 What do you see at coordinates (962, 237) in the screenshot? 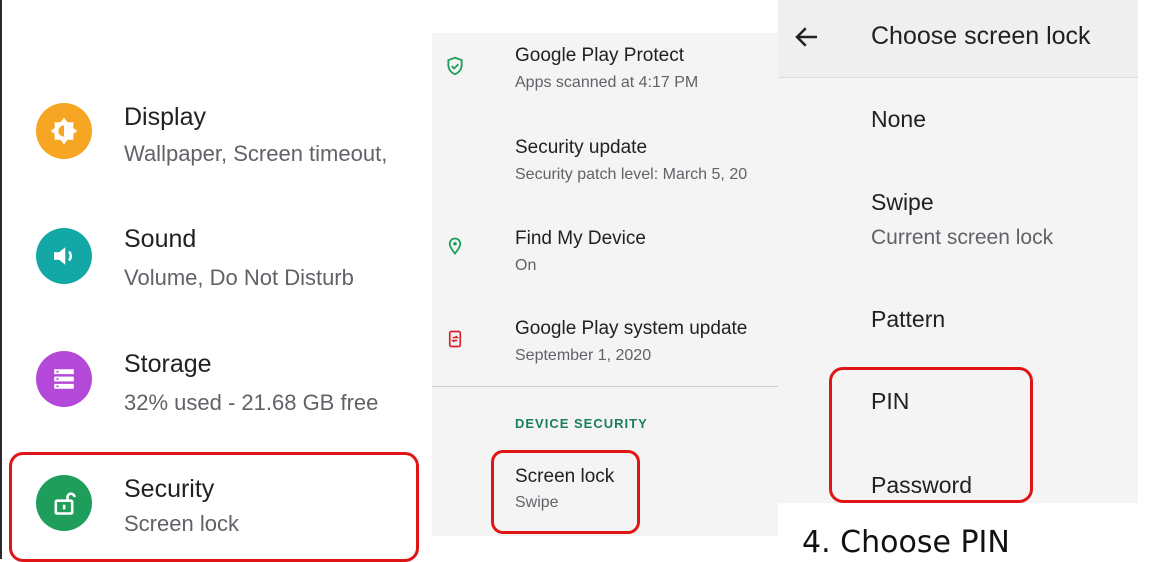
I see `option-subtitle: Current screen lock` at bounding box center [962, 237].